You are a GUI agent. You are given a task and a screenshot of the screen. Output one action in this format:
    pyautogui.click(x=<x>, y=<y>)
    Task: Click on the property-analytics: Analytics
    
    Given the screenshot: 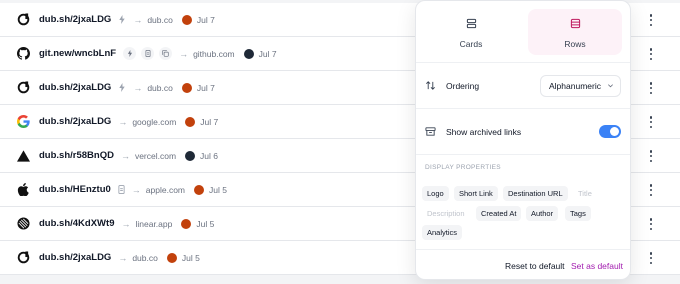 What is the action you would take?
    pyautogui.click(x=442, y=232)
    